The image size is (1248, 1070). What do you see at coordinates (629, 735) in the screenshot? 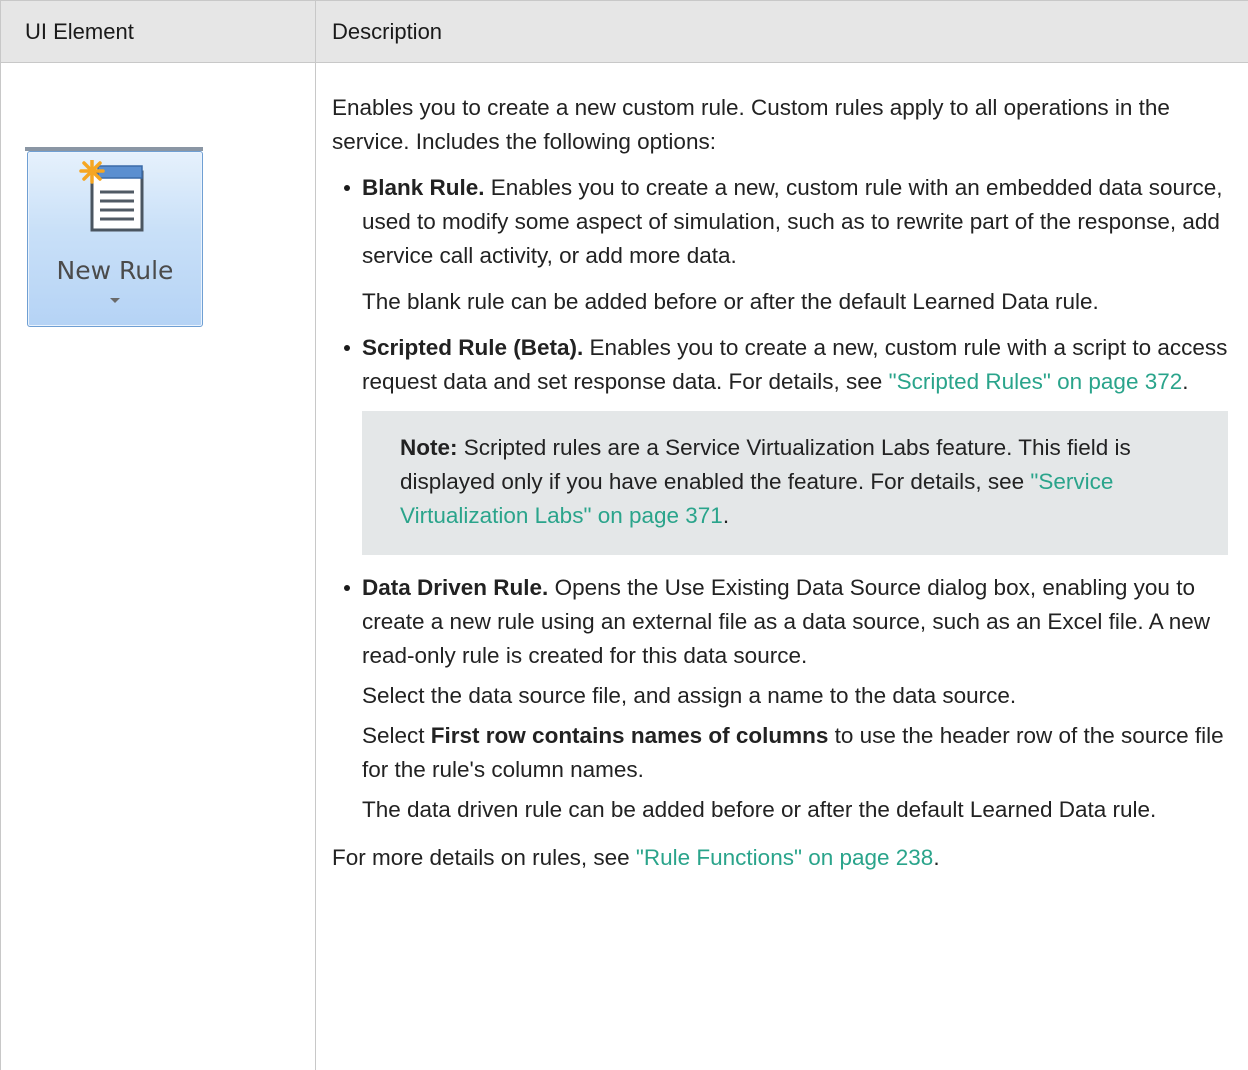
I see `first-row-option: First row contains names of columns` at bounding box center [629, 735].